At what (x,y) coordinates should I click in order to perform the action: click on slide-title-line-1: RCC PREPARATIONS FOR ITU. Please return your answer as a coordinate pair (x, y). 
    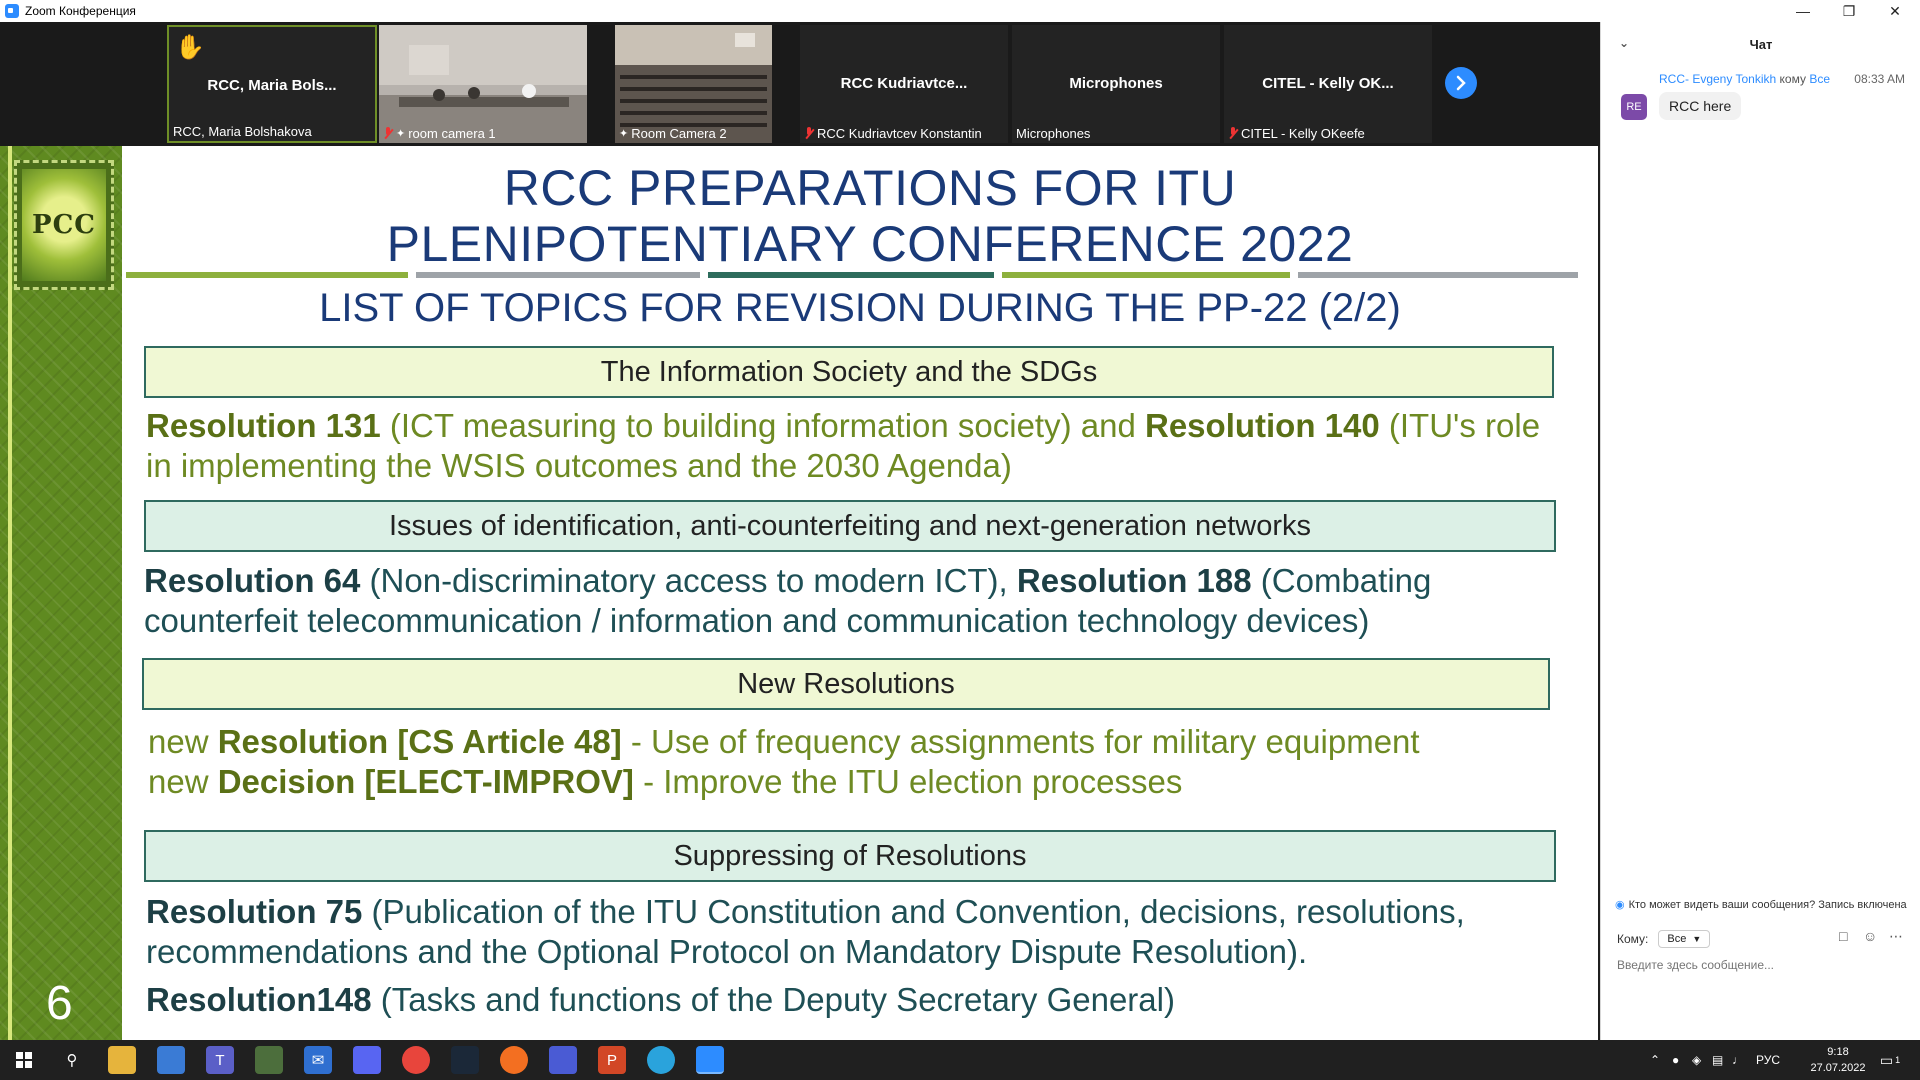
    Looking at the image, I should click on (870, 188).